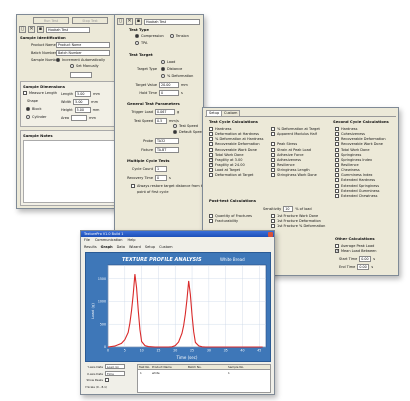  What do you see at coordinates (355, 251) in the screenshot?
I see `calc-option: Mean Load Between` at bounding box center [355, 251].